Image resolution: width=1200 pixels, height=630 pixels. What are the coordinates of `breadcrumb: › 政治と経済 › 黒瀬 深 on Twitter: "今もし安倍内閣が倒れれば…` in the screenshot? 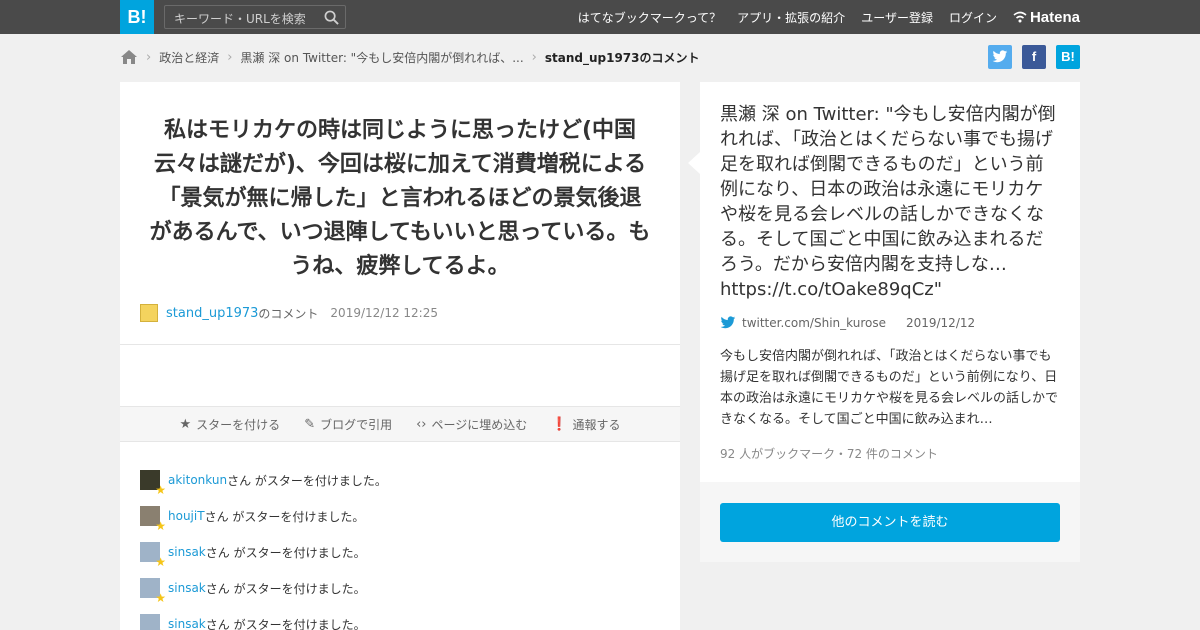 It's located at (410, 57).